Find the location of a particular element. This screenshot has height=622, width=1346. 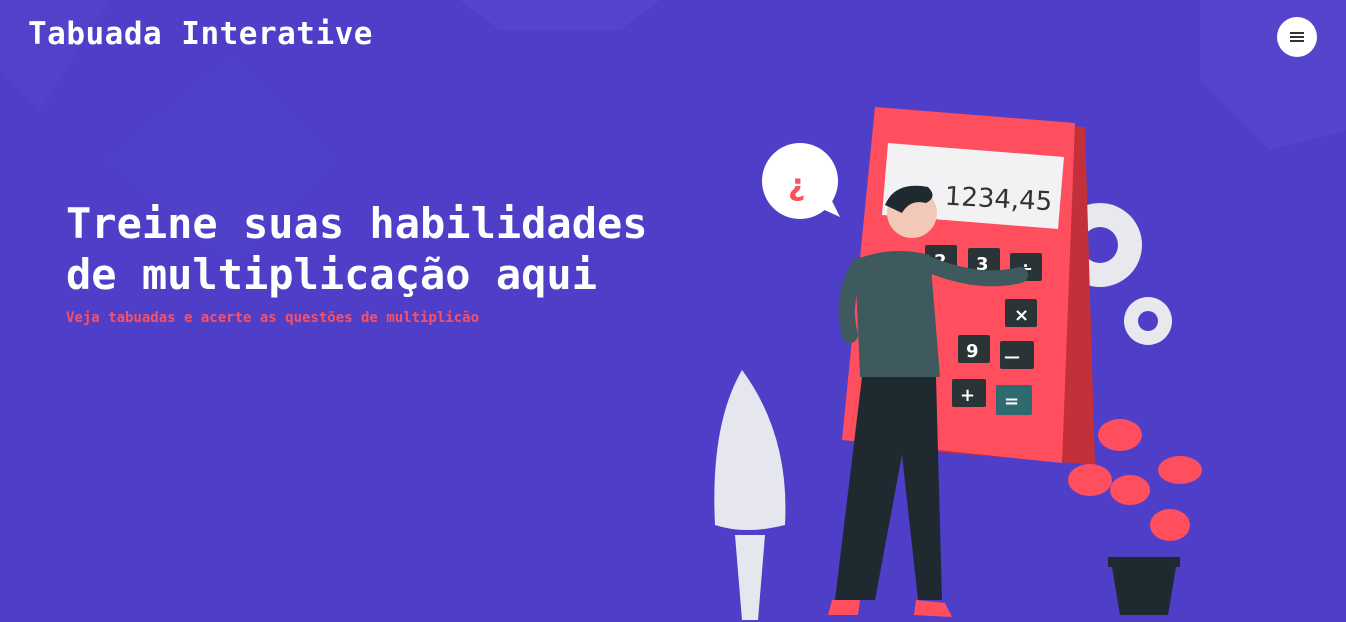

hamburger-icon is located at coordinates (1297, 37).